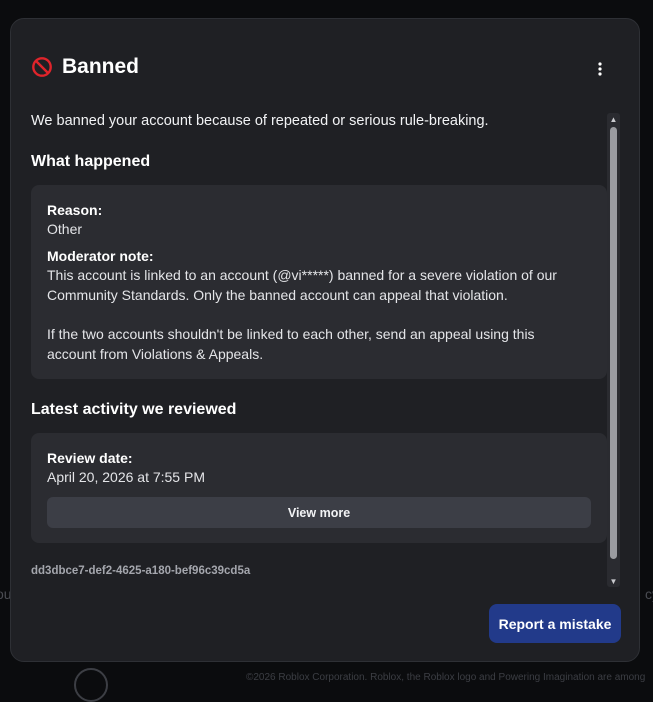 This screenshot has height=702, width=653. I want to click on content-scrollbar: ▲ ▼, so click(613, 350).